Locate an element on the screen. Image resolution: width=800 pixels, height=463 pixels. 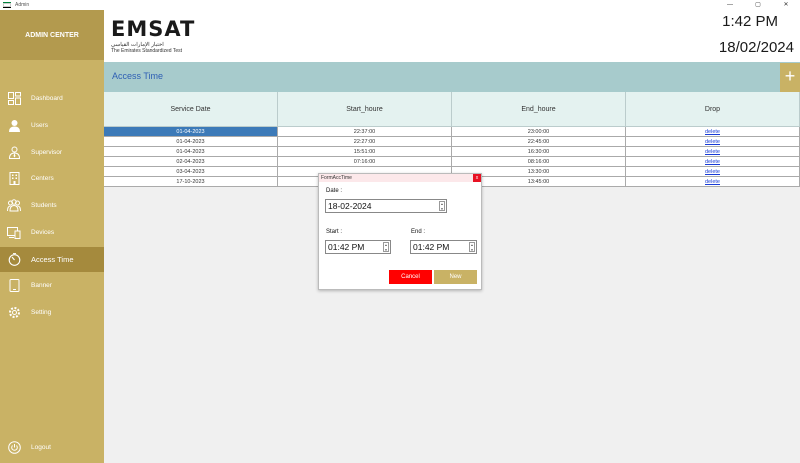
start-label: Start : is located at coordinates (334, 232).